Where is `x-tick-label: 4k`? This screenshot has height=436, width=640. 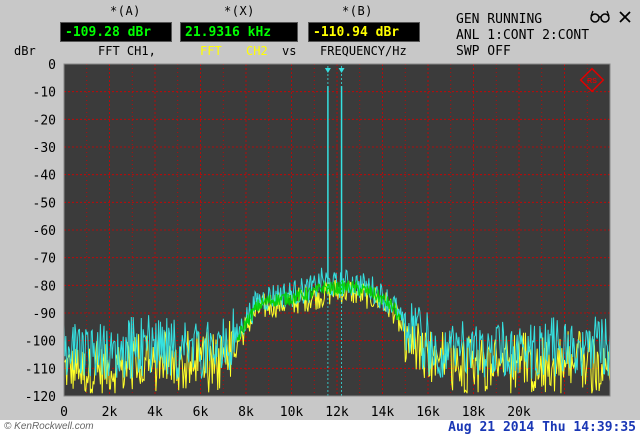 x-tick-label: 4k is located at coordinates (155, 412).